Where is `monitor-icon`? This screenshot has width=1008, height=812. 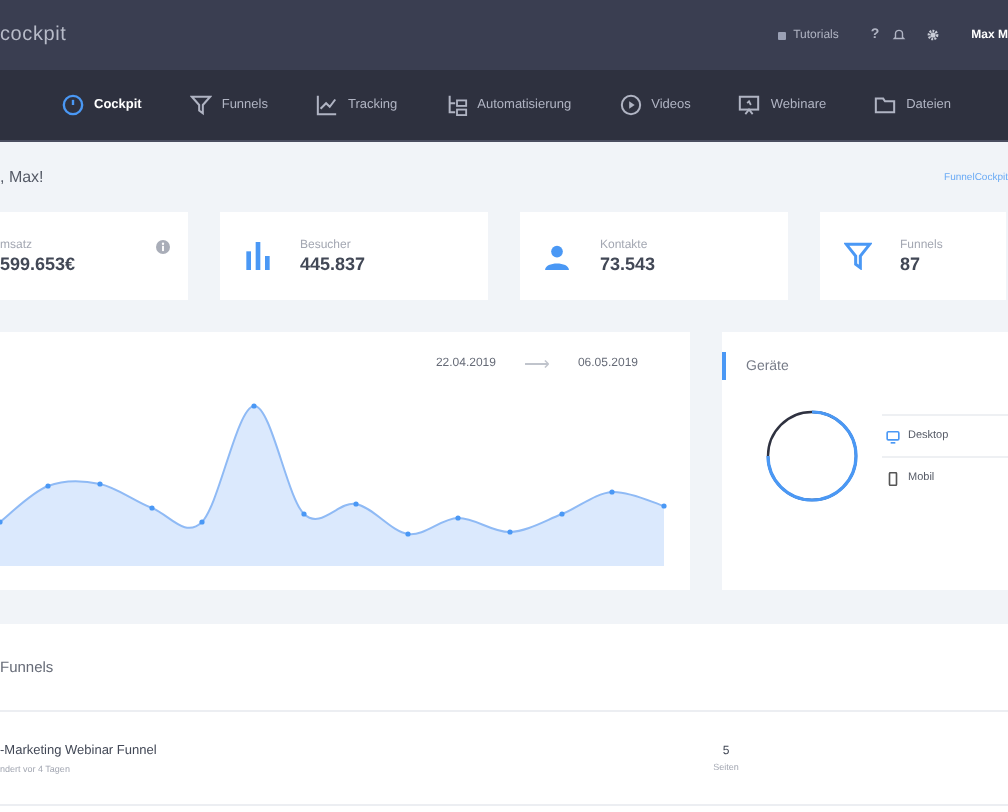 monitor-icon is located at coordinates (893, 436).